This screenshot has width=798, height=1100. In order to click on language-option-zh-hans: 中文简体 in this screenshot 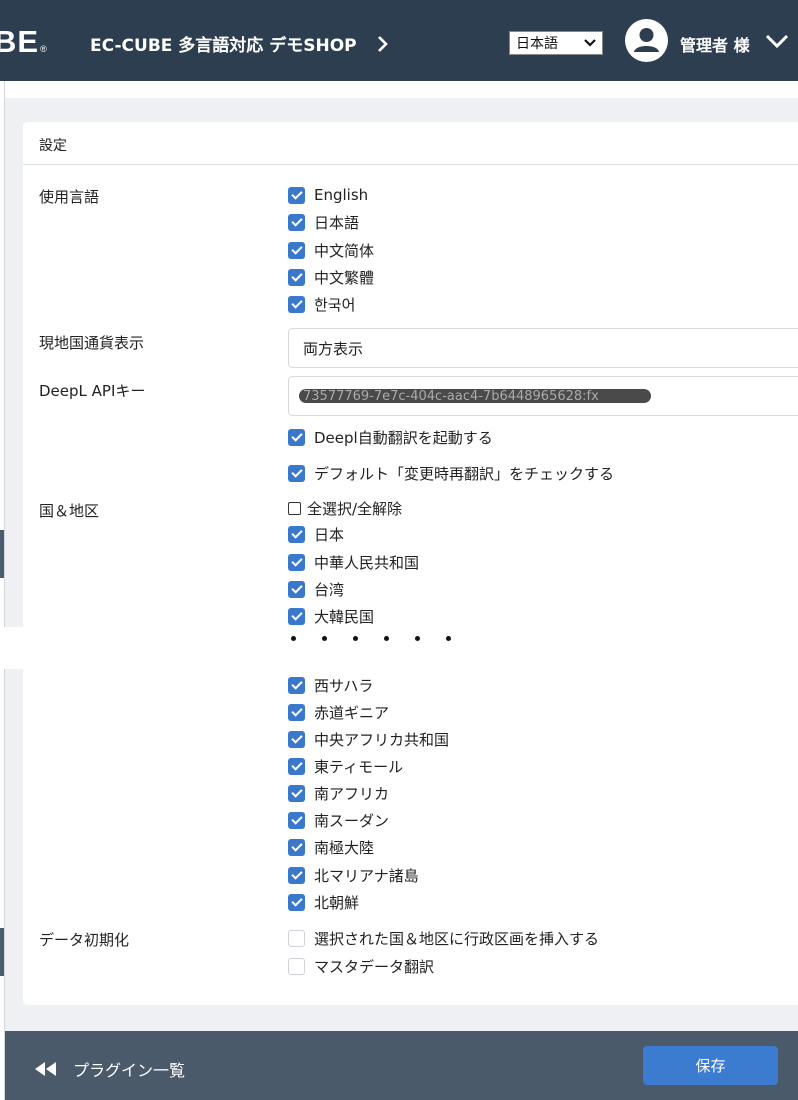, I will do `click(331, 250)`.